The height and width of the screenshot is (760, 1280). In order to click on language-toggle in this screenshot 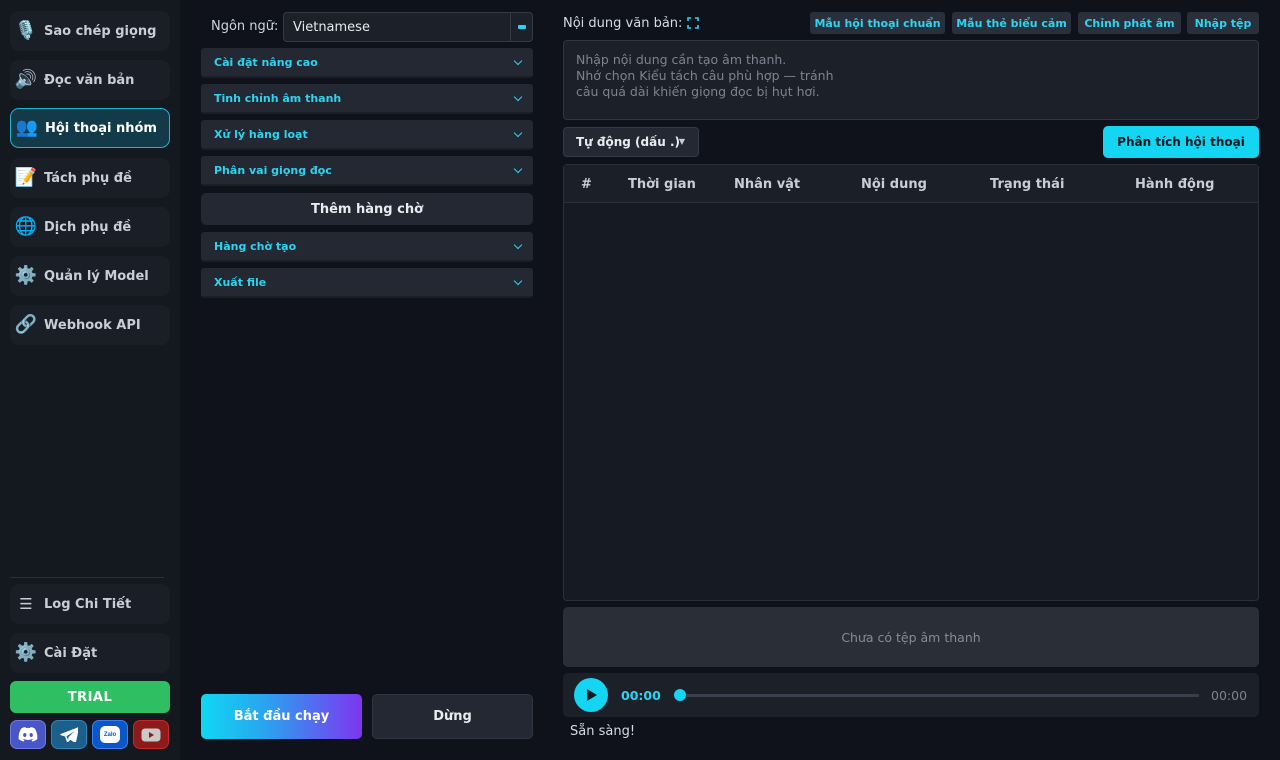, I will do `click(521, 27)`.